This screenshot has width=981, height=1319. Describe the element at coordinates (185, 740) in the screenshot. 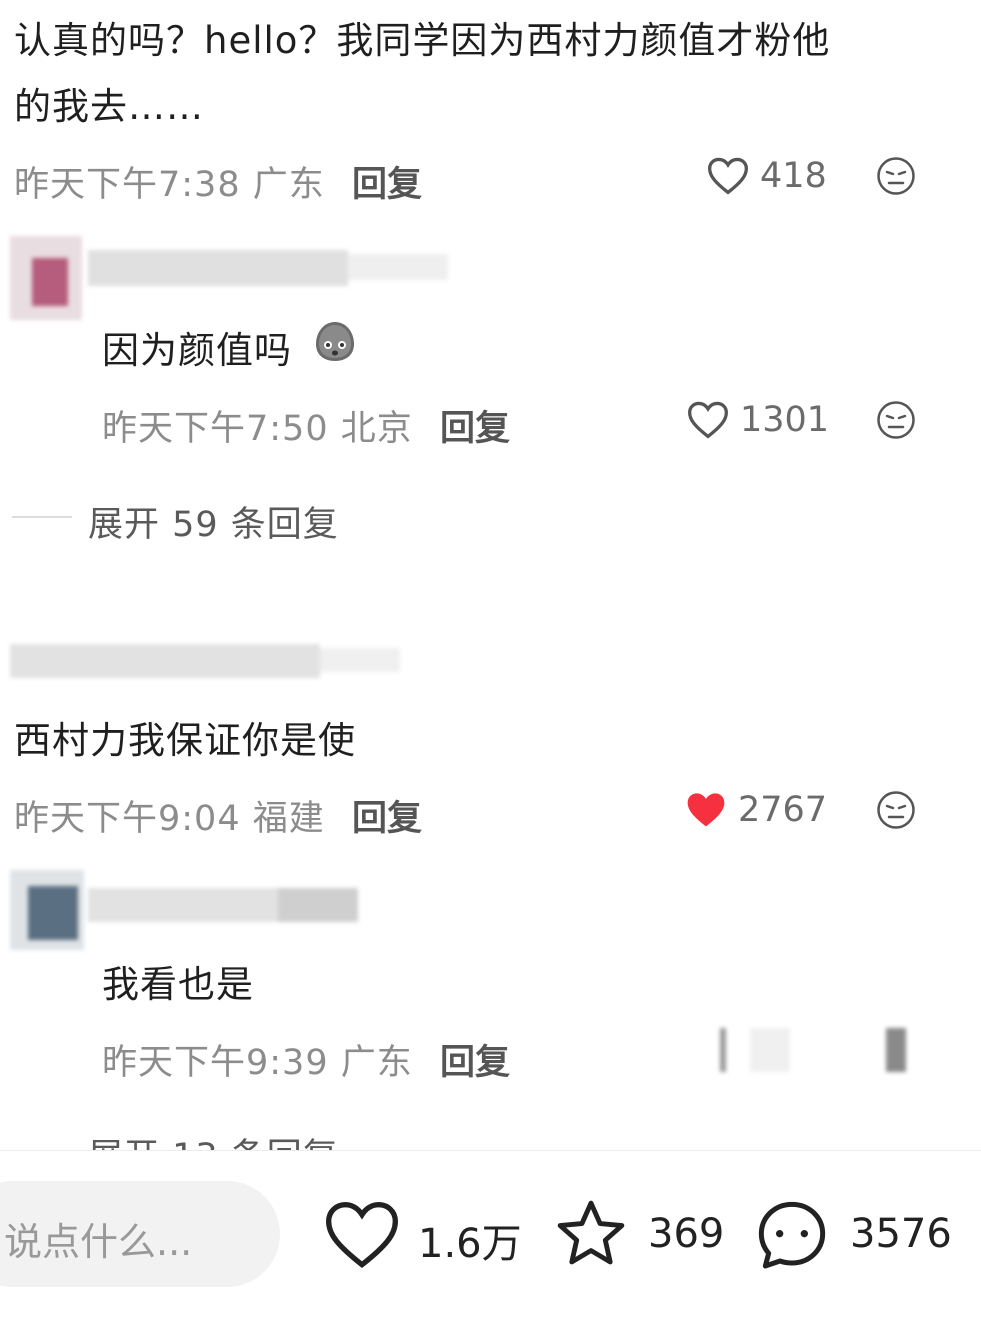

I see `comment-3-text: 西村力我保证你是使` at that location.